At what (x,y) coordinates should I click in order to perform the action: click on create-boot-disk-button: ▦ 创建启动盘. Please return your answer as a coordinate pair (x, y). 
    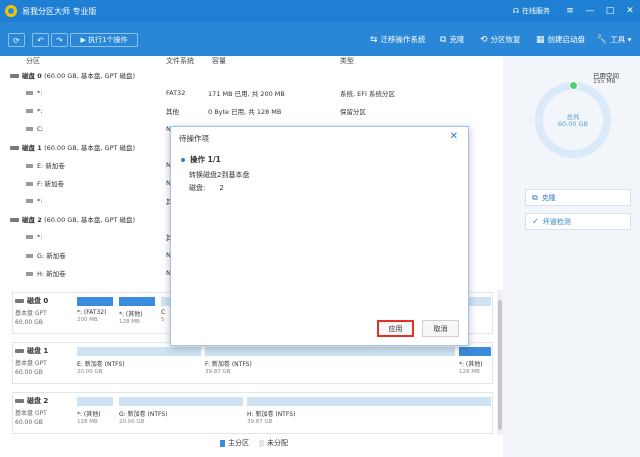
    Looking at the image, I should click on (560, 39).